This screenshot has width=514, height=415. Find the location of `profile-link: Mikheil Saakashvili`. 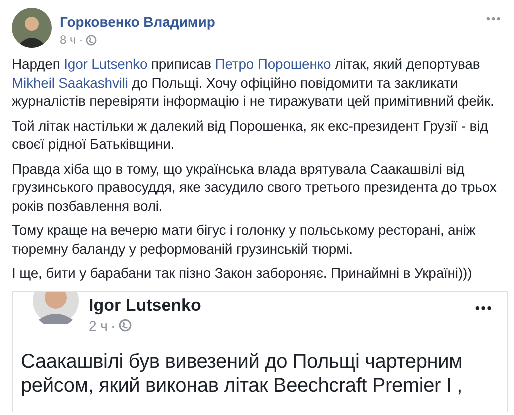

profile-link: Mikheil Saakashvili is located at coordinates (70, 82).